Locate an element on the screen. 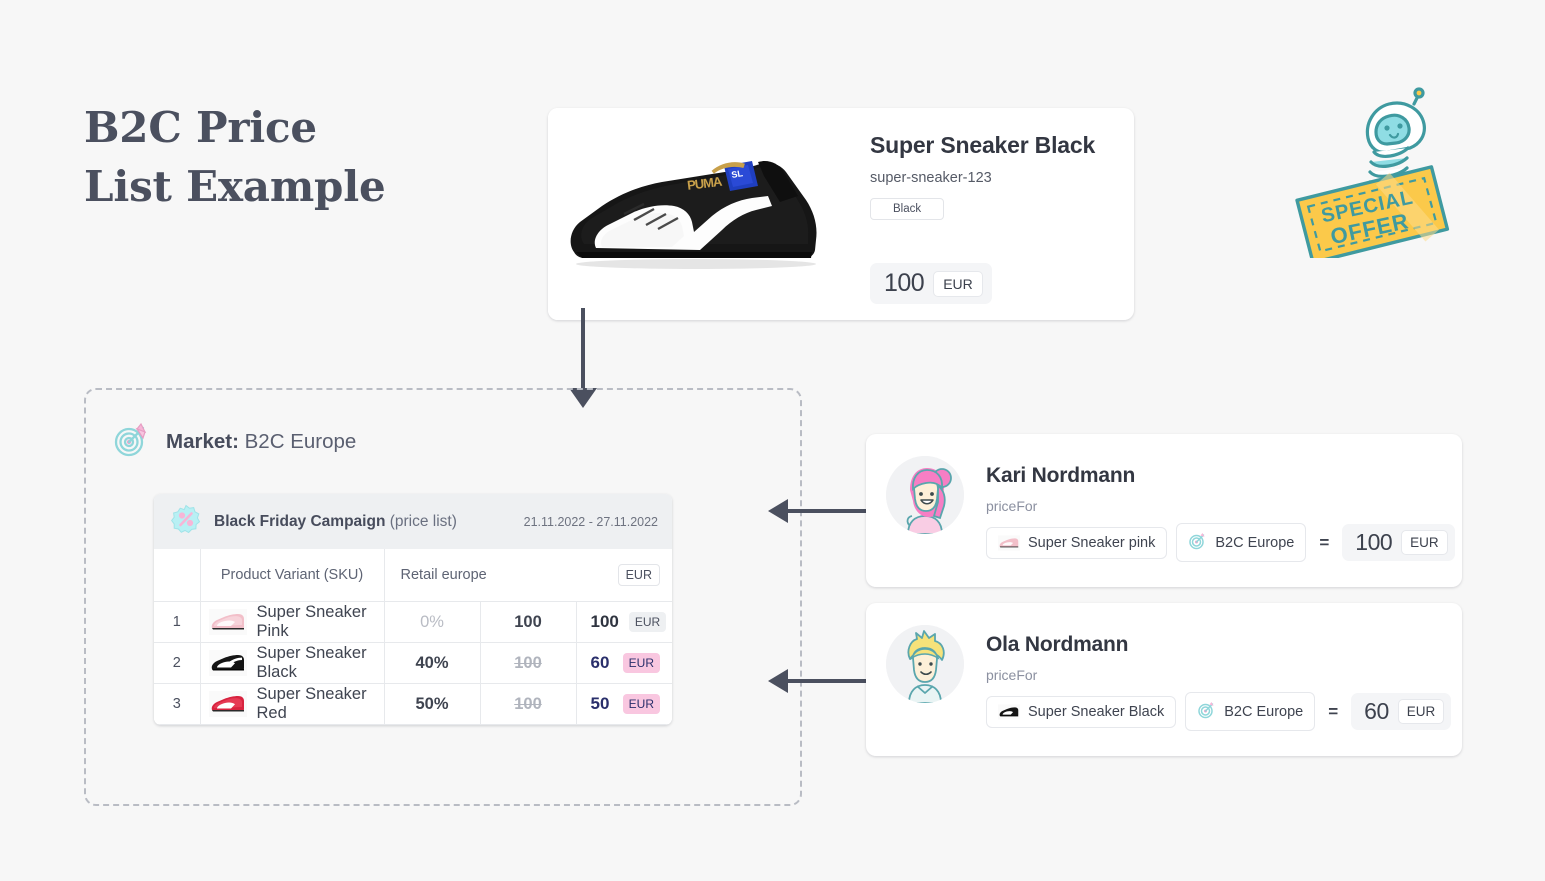 This screenshot has height=881, width=1545. row-discount-value: 0% is located at coordinates (432, 621).